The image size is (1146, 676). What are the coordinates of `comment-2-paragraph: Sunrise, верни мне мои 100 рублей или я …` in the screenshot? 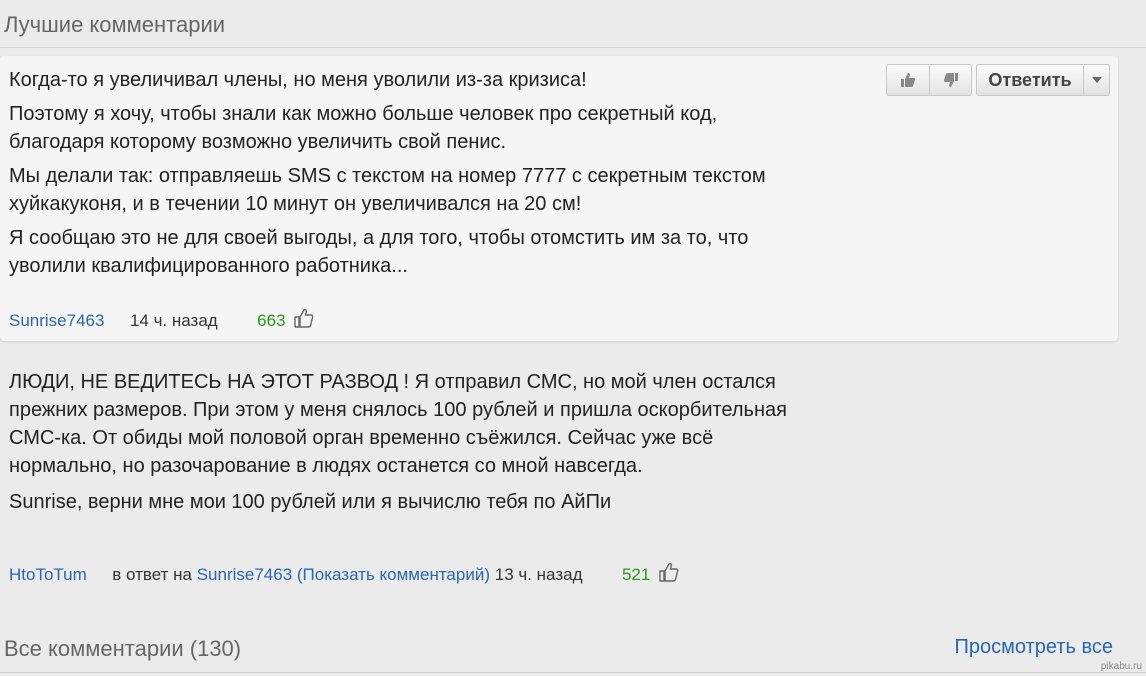 It's located at (310, 502).